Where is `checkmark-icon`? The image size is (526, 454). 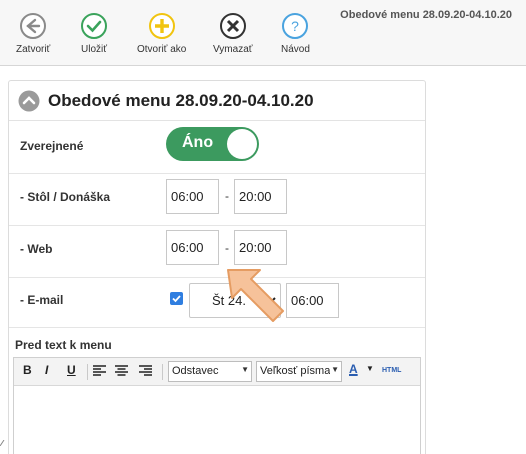
checkmark-icon is located at coordinates (94, 26).